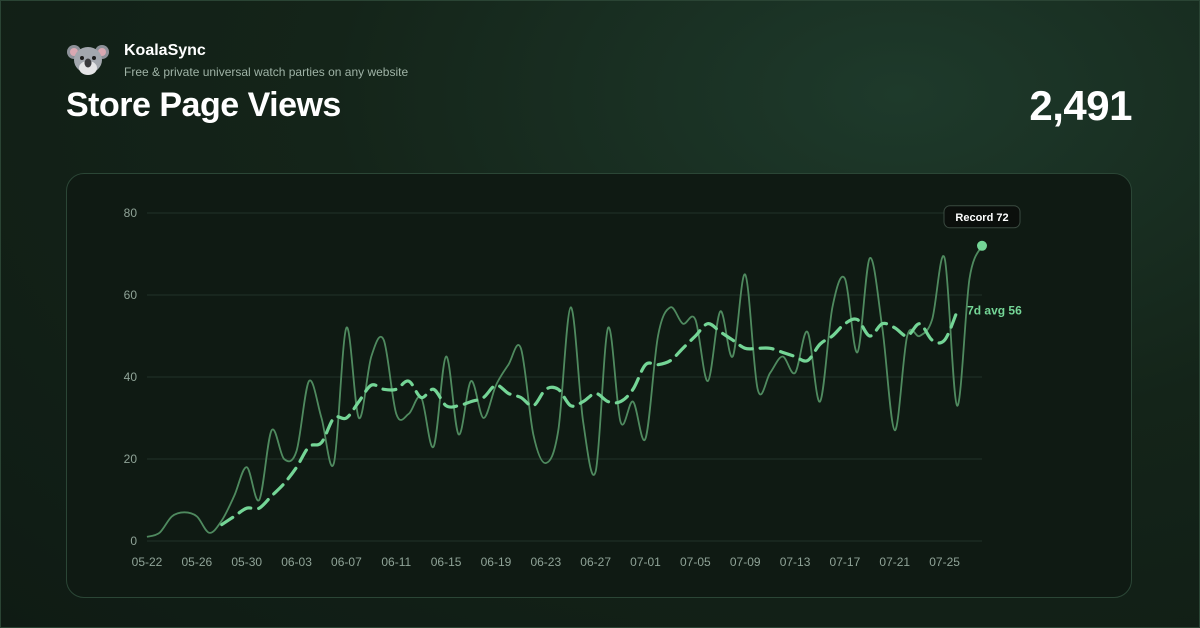 This screenshot has width=1200, height=628. What do you see at coordinates (446, 562) in the screenshot?
I see `x-tick-label: 06-15` at bounding box center [446, 562].